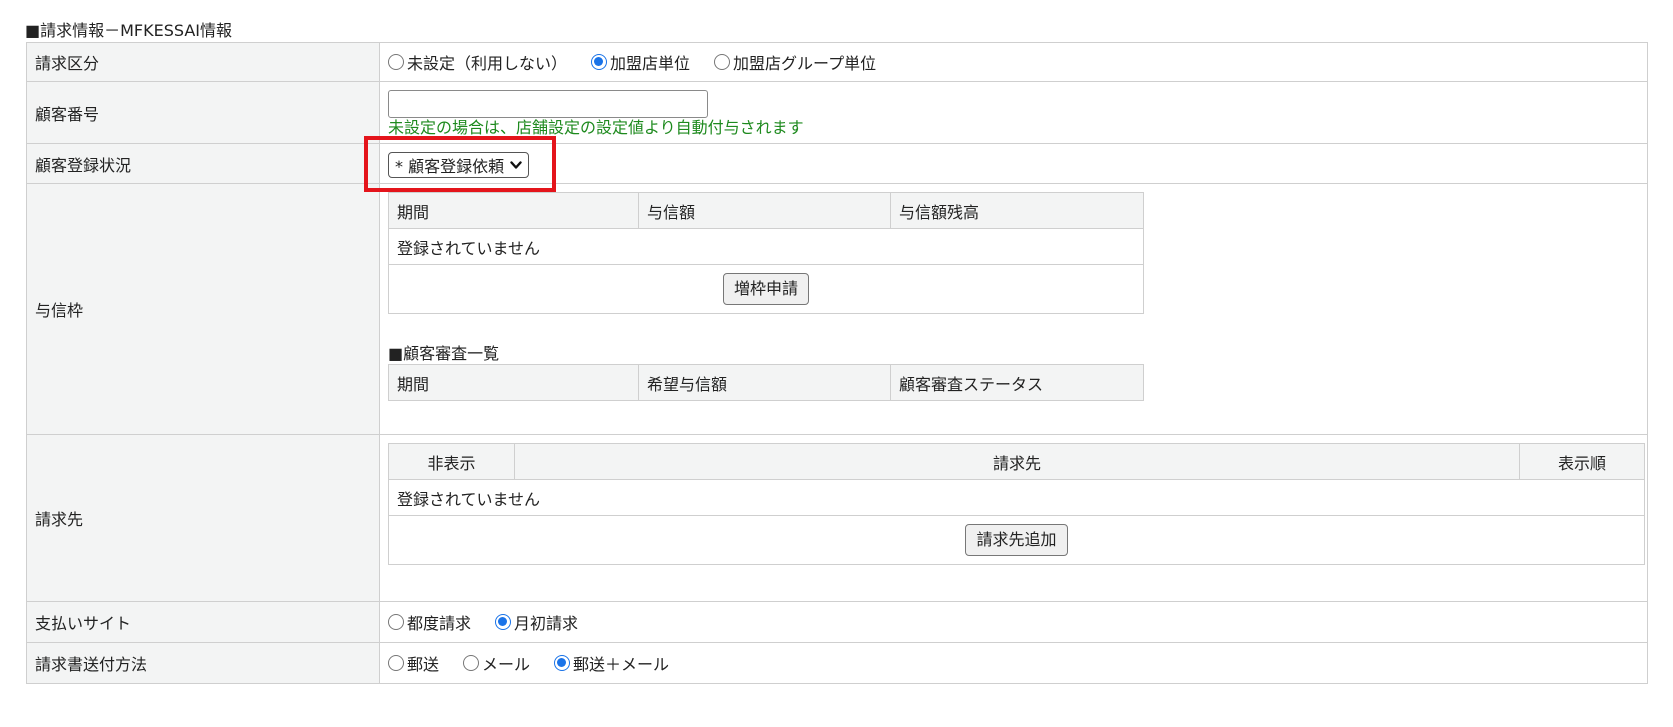 The width and height of the screenshot is (1673, 727). What do you see at coordinates (650, 63) in the screenshot?
I see `radio-store-label: 加盟店単位` at bounding box center [650, 63].